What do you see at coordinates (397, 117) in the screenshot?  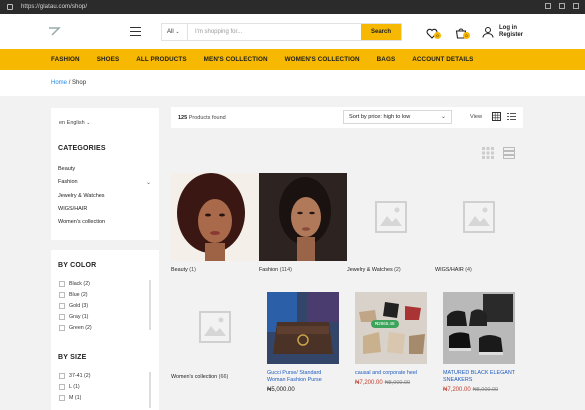 I see `sort-select: Sort by price: high to low ⌄` at bounding box center [397, 117].